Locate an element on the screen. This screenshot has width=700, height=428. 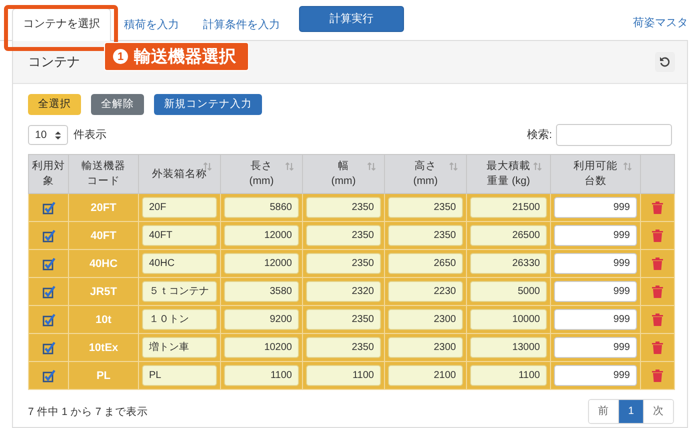
name-field: ５ｔコンテナ is located at coordinates (179, 291).